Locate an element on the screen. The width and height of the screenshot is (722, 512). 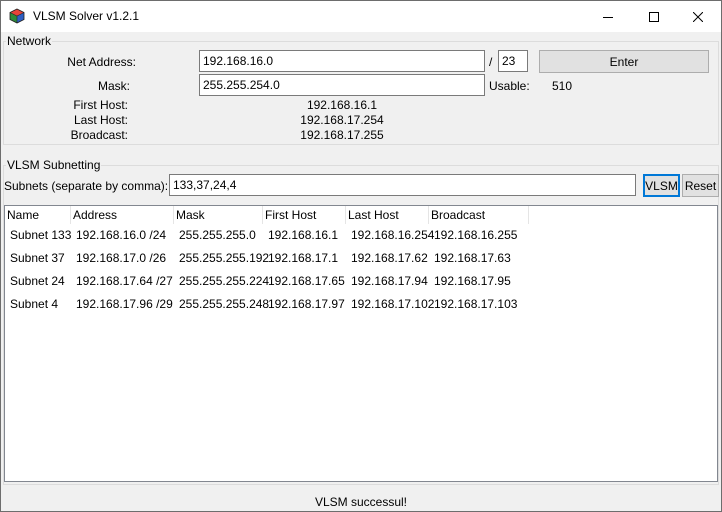
minimize-icon is located at coordinates (608, 17).